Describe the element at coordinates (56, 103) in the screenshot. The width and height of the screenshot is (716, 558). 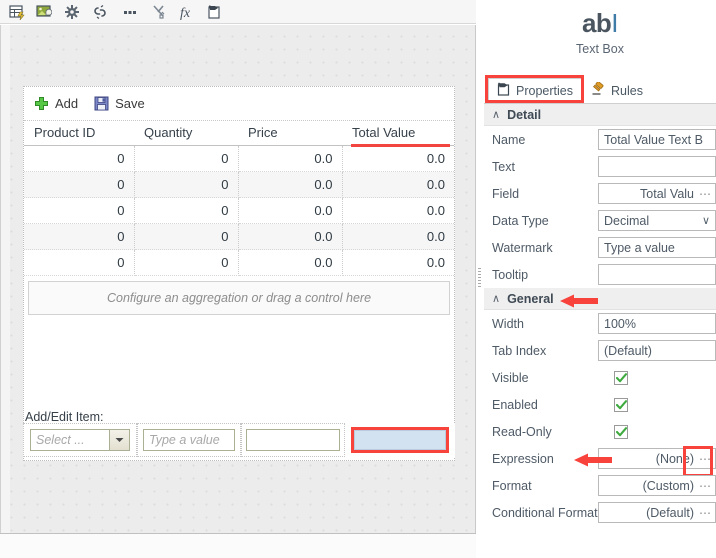
I see `add-button: Add` at that location.